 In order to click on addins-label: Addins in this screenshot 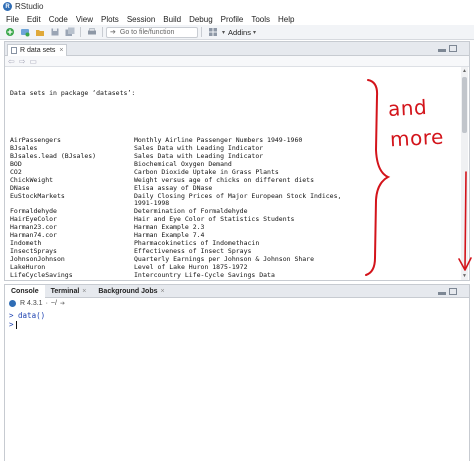, I will do `click(239, 32)`.